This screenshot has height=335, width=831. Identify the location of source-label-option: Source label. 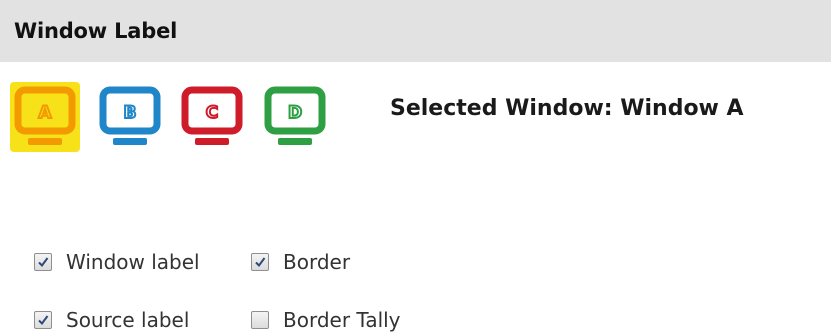
(111, 320).